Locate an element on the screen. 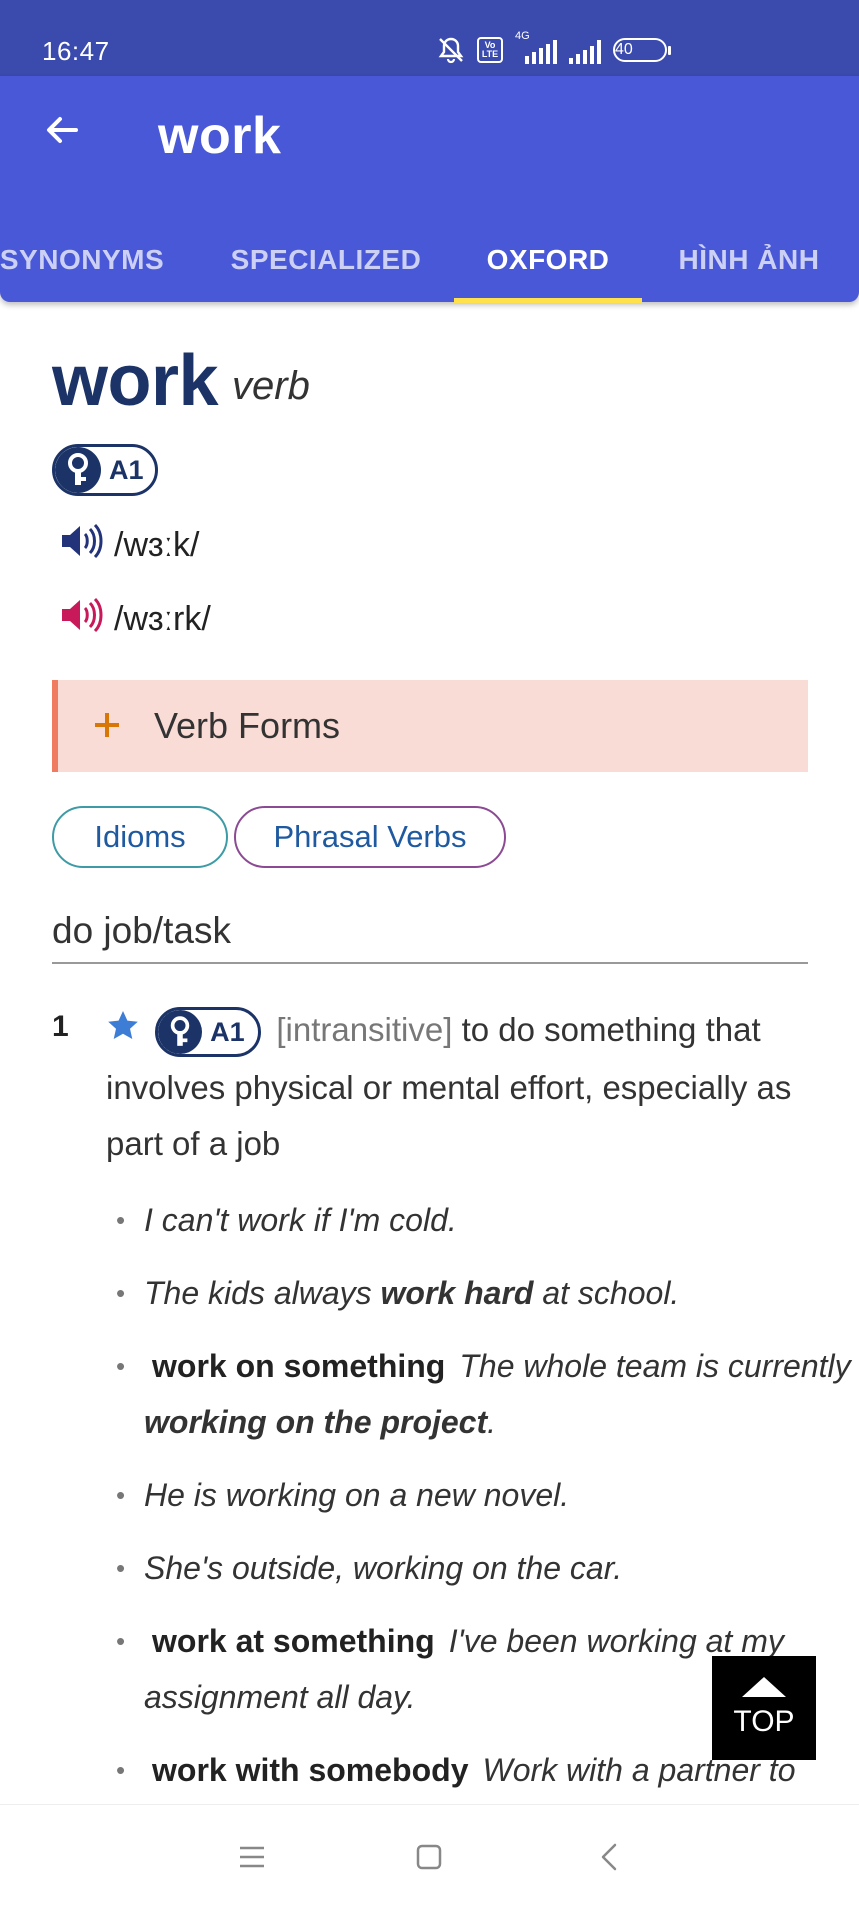 Image resolution: width=859 pixels, height=1908 pixels. example-text: I can't work if I'm cold. is located at coordinates (300, 1220).